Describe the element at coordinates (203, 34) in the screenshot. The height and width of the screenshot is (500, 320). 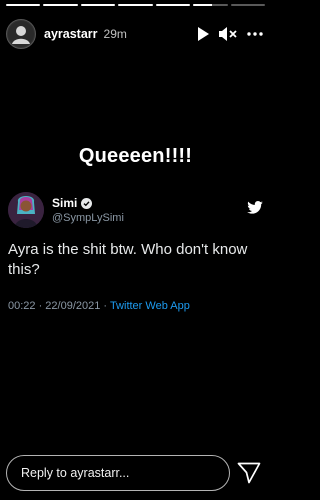
I see `play-icon` at that location.